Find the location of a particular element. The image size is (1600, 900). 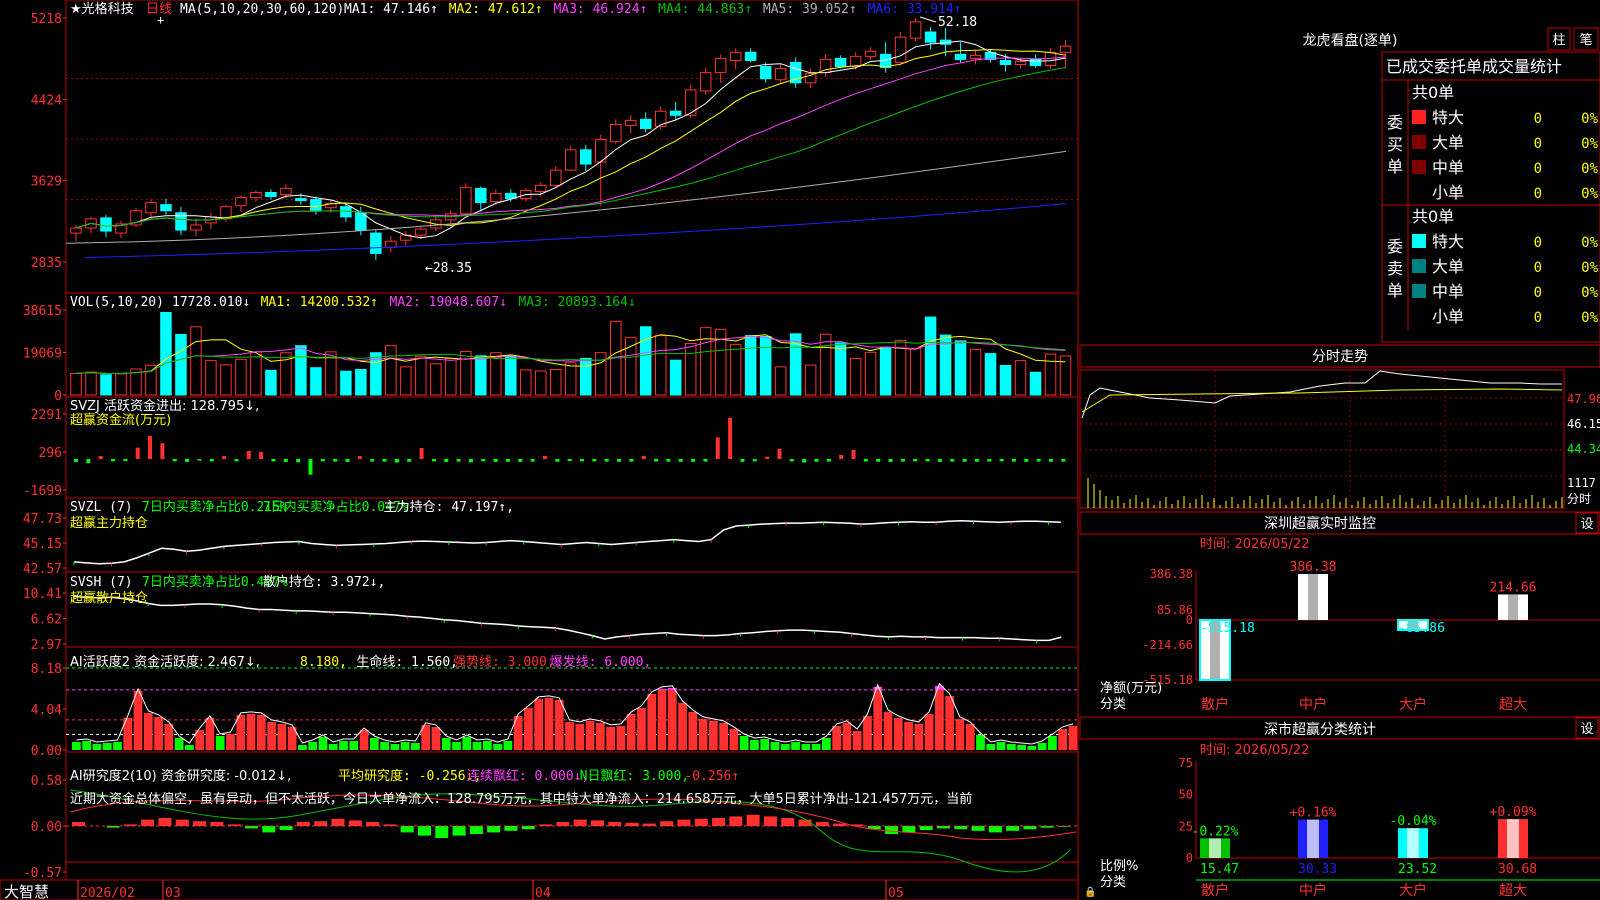

sz-category: 中户 is located at coordinates (1313, 704).